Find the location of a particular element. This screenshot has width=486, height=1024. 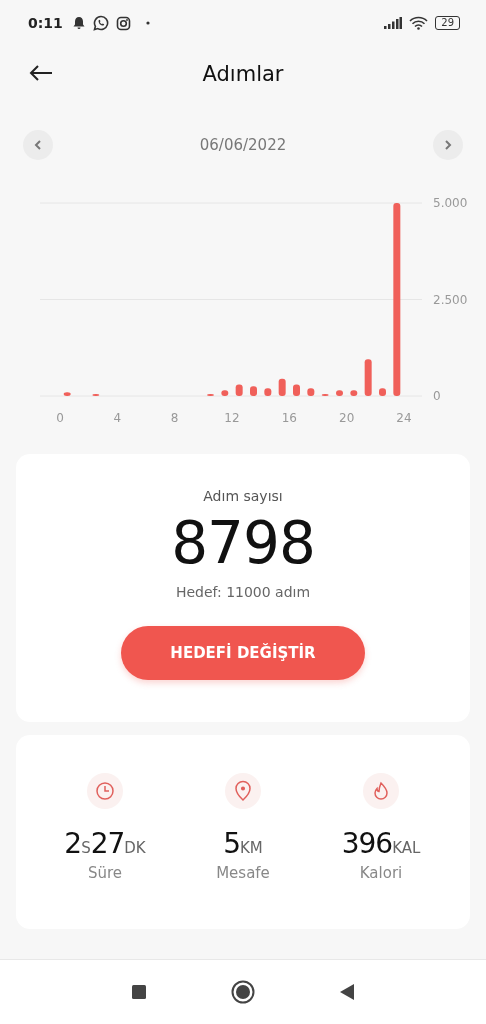

next-day-button is located at coordinates (448, 145).